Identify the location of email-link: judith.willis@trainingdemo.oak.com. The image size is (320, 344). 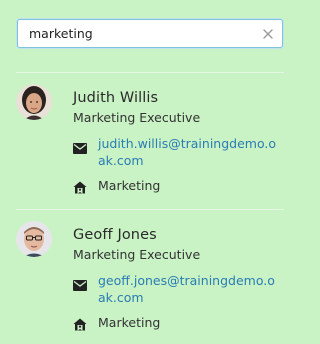
(188, 152).